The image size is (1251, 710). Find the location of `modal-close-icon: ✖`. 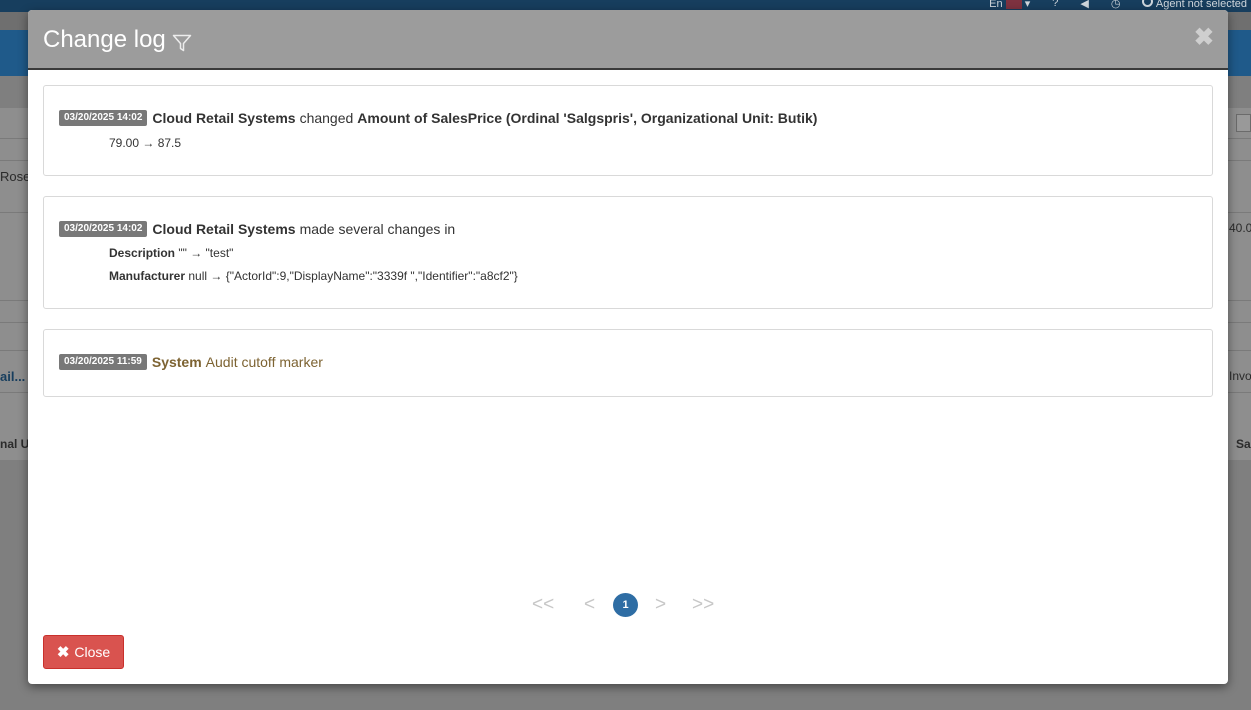

modal-close-icon: ✖ is located at coordinates (1204, 38).